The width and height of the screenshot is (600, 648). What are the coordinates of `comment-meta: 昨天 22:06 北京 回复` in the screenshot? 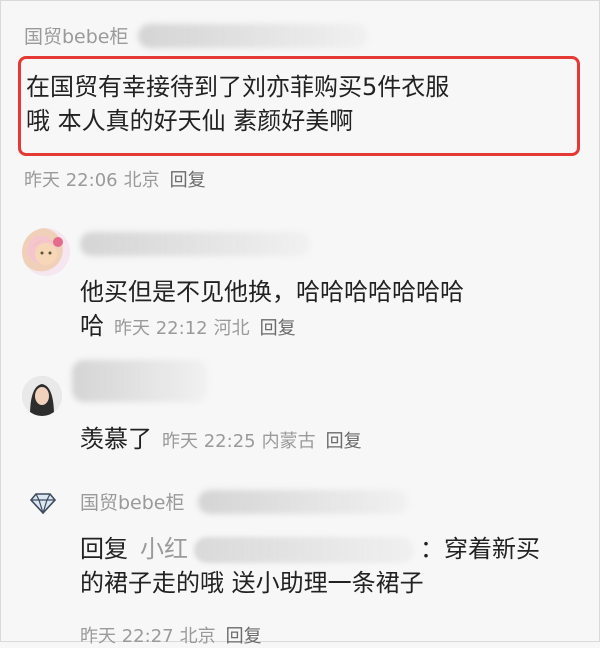 It's located at (115, 179).